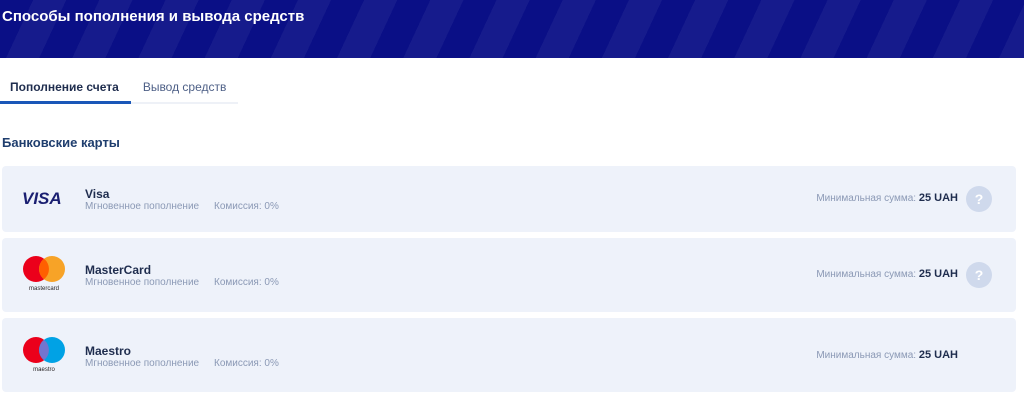 This screenshot has width=1024, height=410. What do you see at coordinates (185, 89) in the screenshot?
I see `tab-withdraw: Вывод средств` at bounding box center [185, 89].